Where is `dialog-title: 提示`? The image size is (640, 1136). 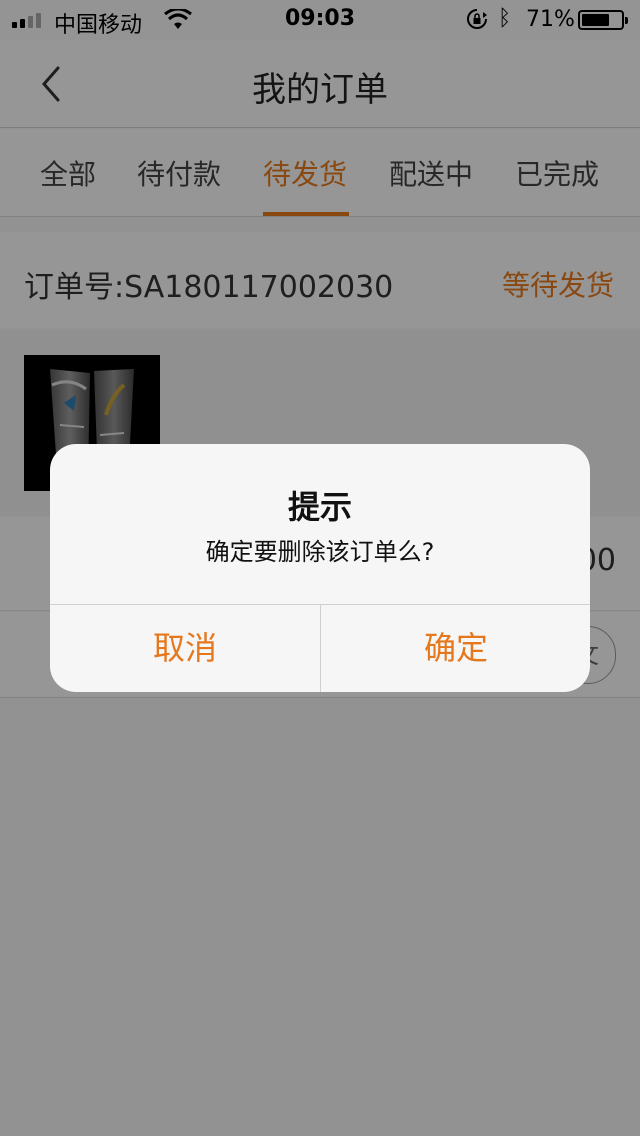 dialog-title: 提示 is located at coordinates (319, 507).